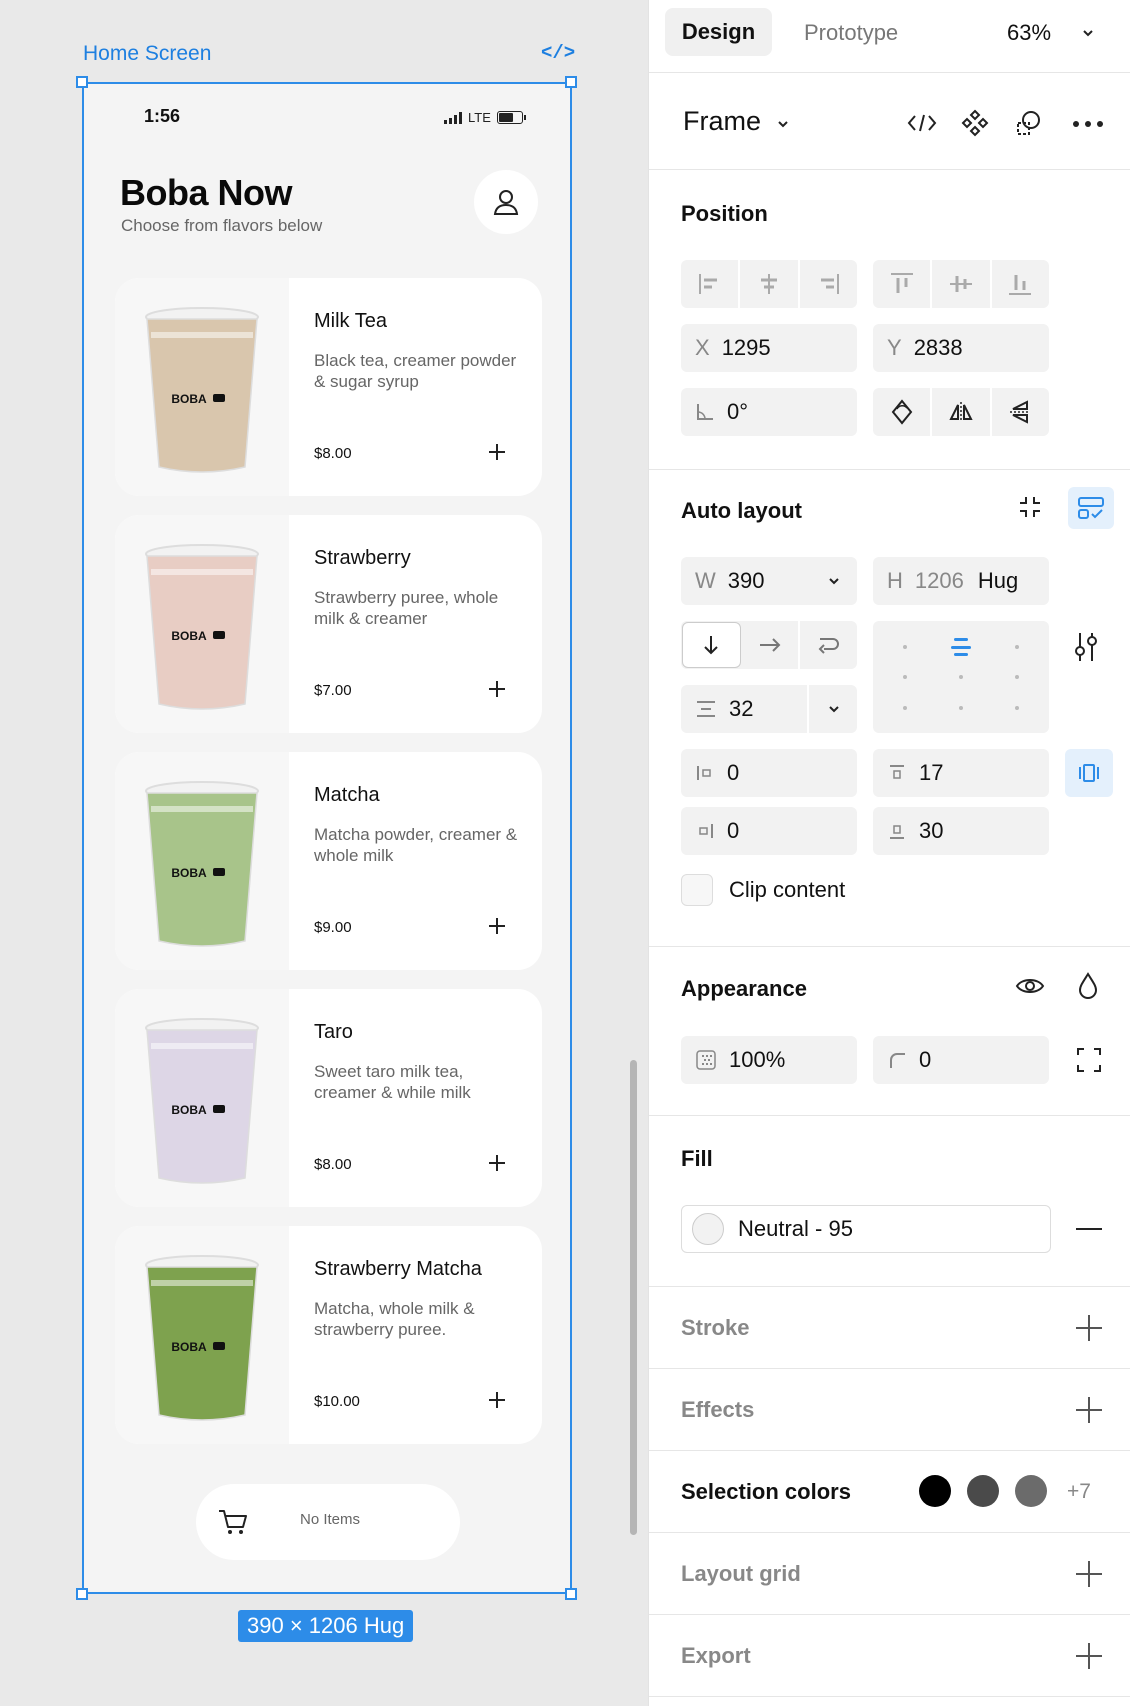 The width and height of the screenshot is (1130, 1706). Describe the element at coordinates (1089, 1410) in the screenshot. I see `add-effect-icon` at that location.